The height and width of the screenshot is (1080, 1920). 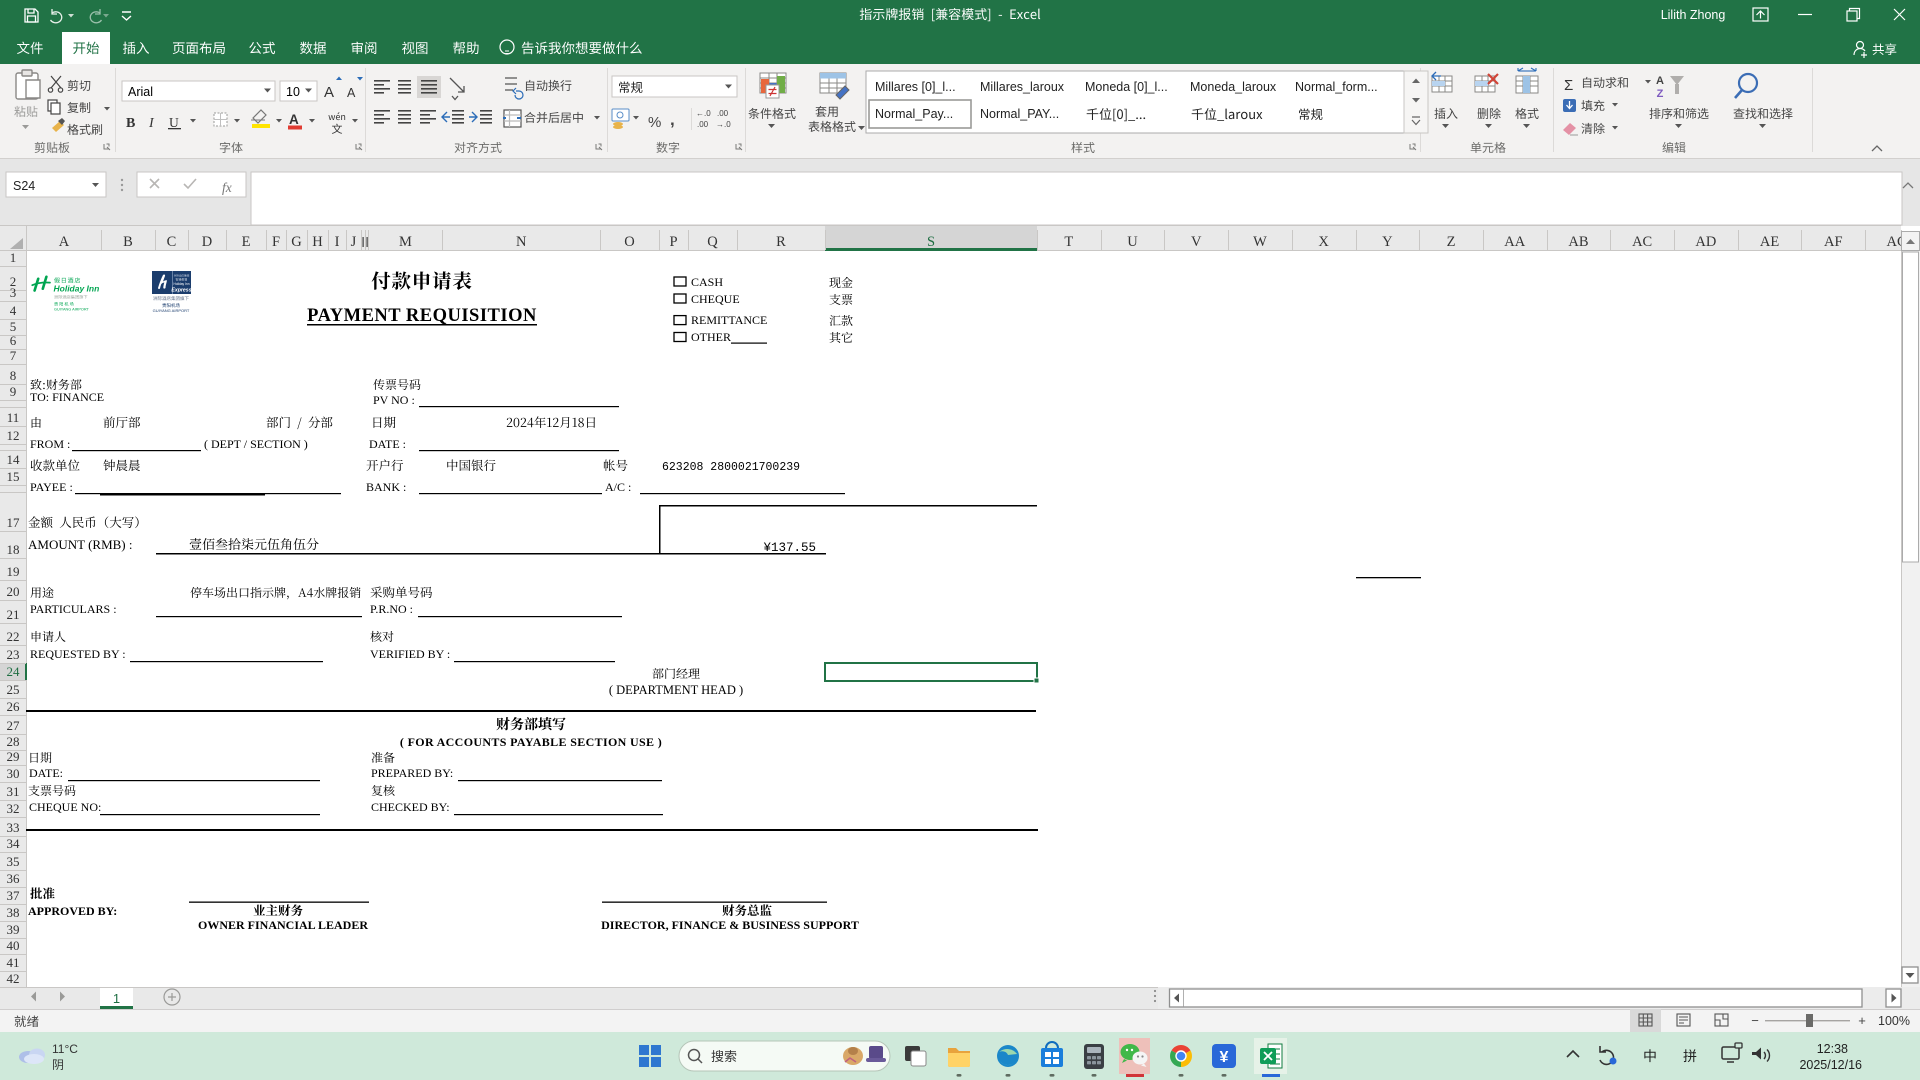 What do you see at coordinates (731, 467) in the screenshot?
I see `svg-text: 623208 2800021700239` at bounding box center [731, 467].